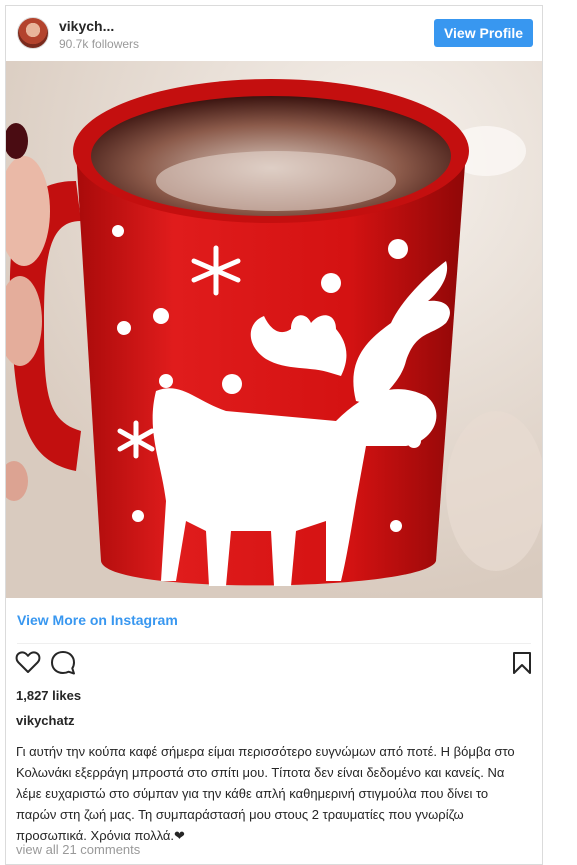 This screenshot has width=577, height=865. I want to click on view-more-link: View More on Instagram, so click(97, 620).